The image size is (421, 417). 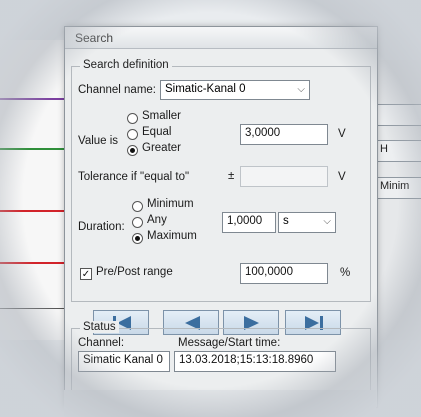 What do you see at coordinates (117, 90) in the screenshot?
I see `channel-name-label: Channel name:` at bounding box center [117, 90].